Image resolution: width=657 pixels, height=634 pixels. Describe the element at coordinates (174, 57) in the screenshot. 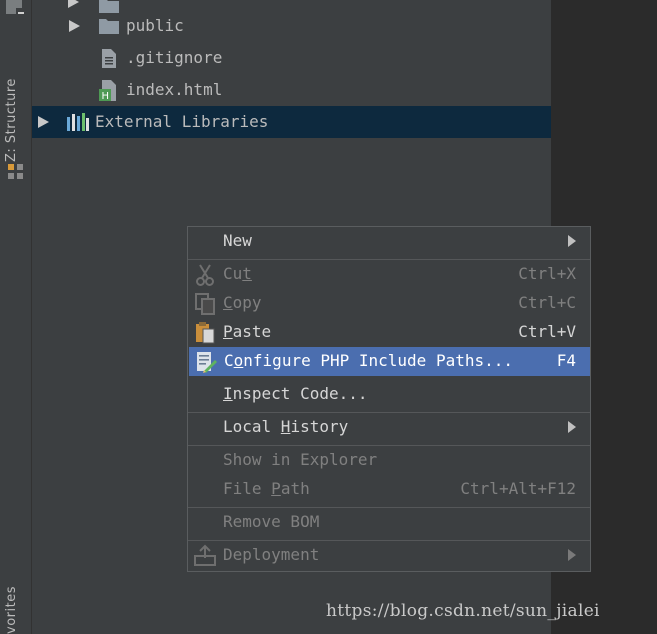

I see `tree-label-gitignore: .gitignore` at that location.